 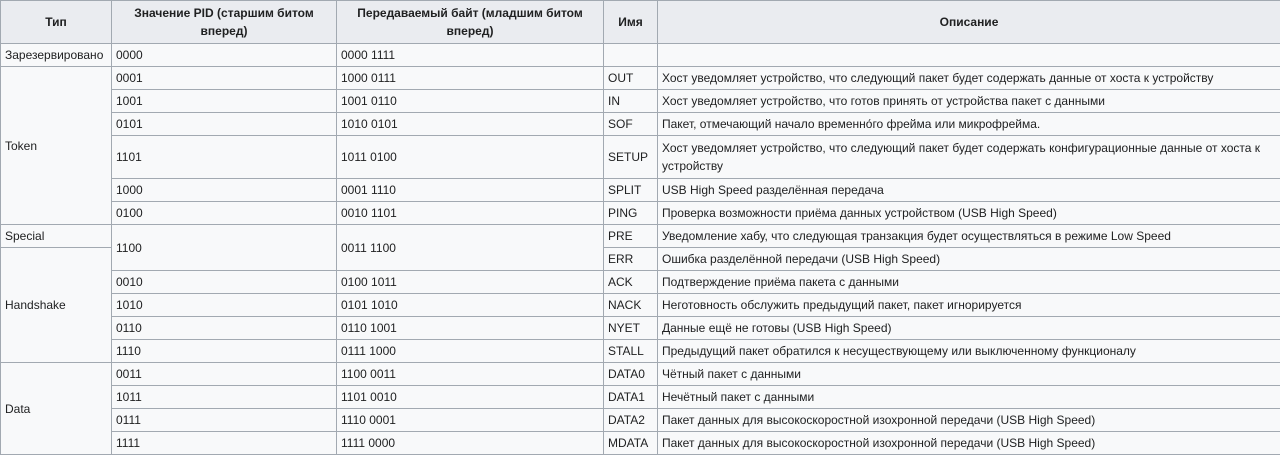 What do you see at coordinates (470, 351) in the screenshot?
I see `byte-cell: 0111 1000` at bounding box center [470, 351].